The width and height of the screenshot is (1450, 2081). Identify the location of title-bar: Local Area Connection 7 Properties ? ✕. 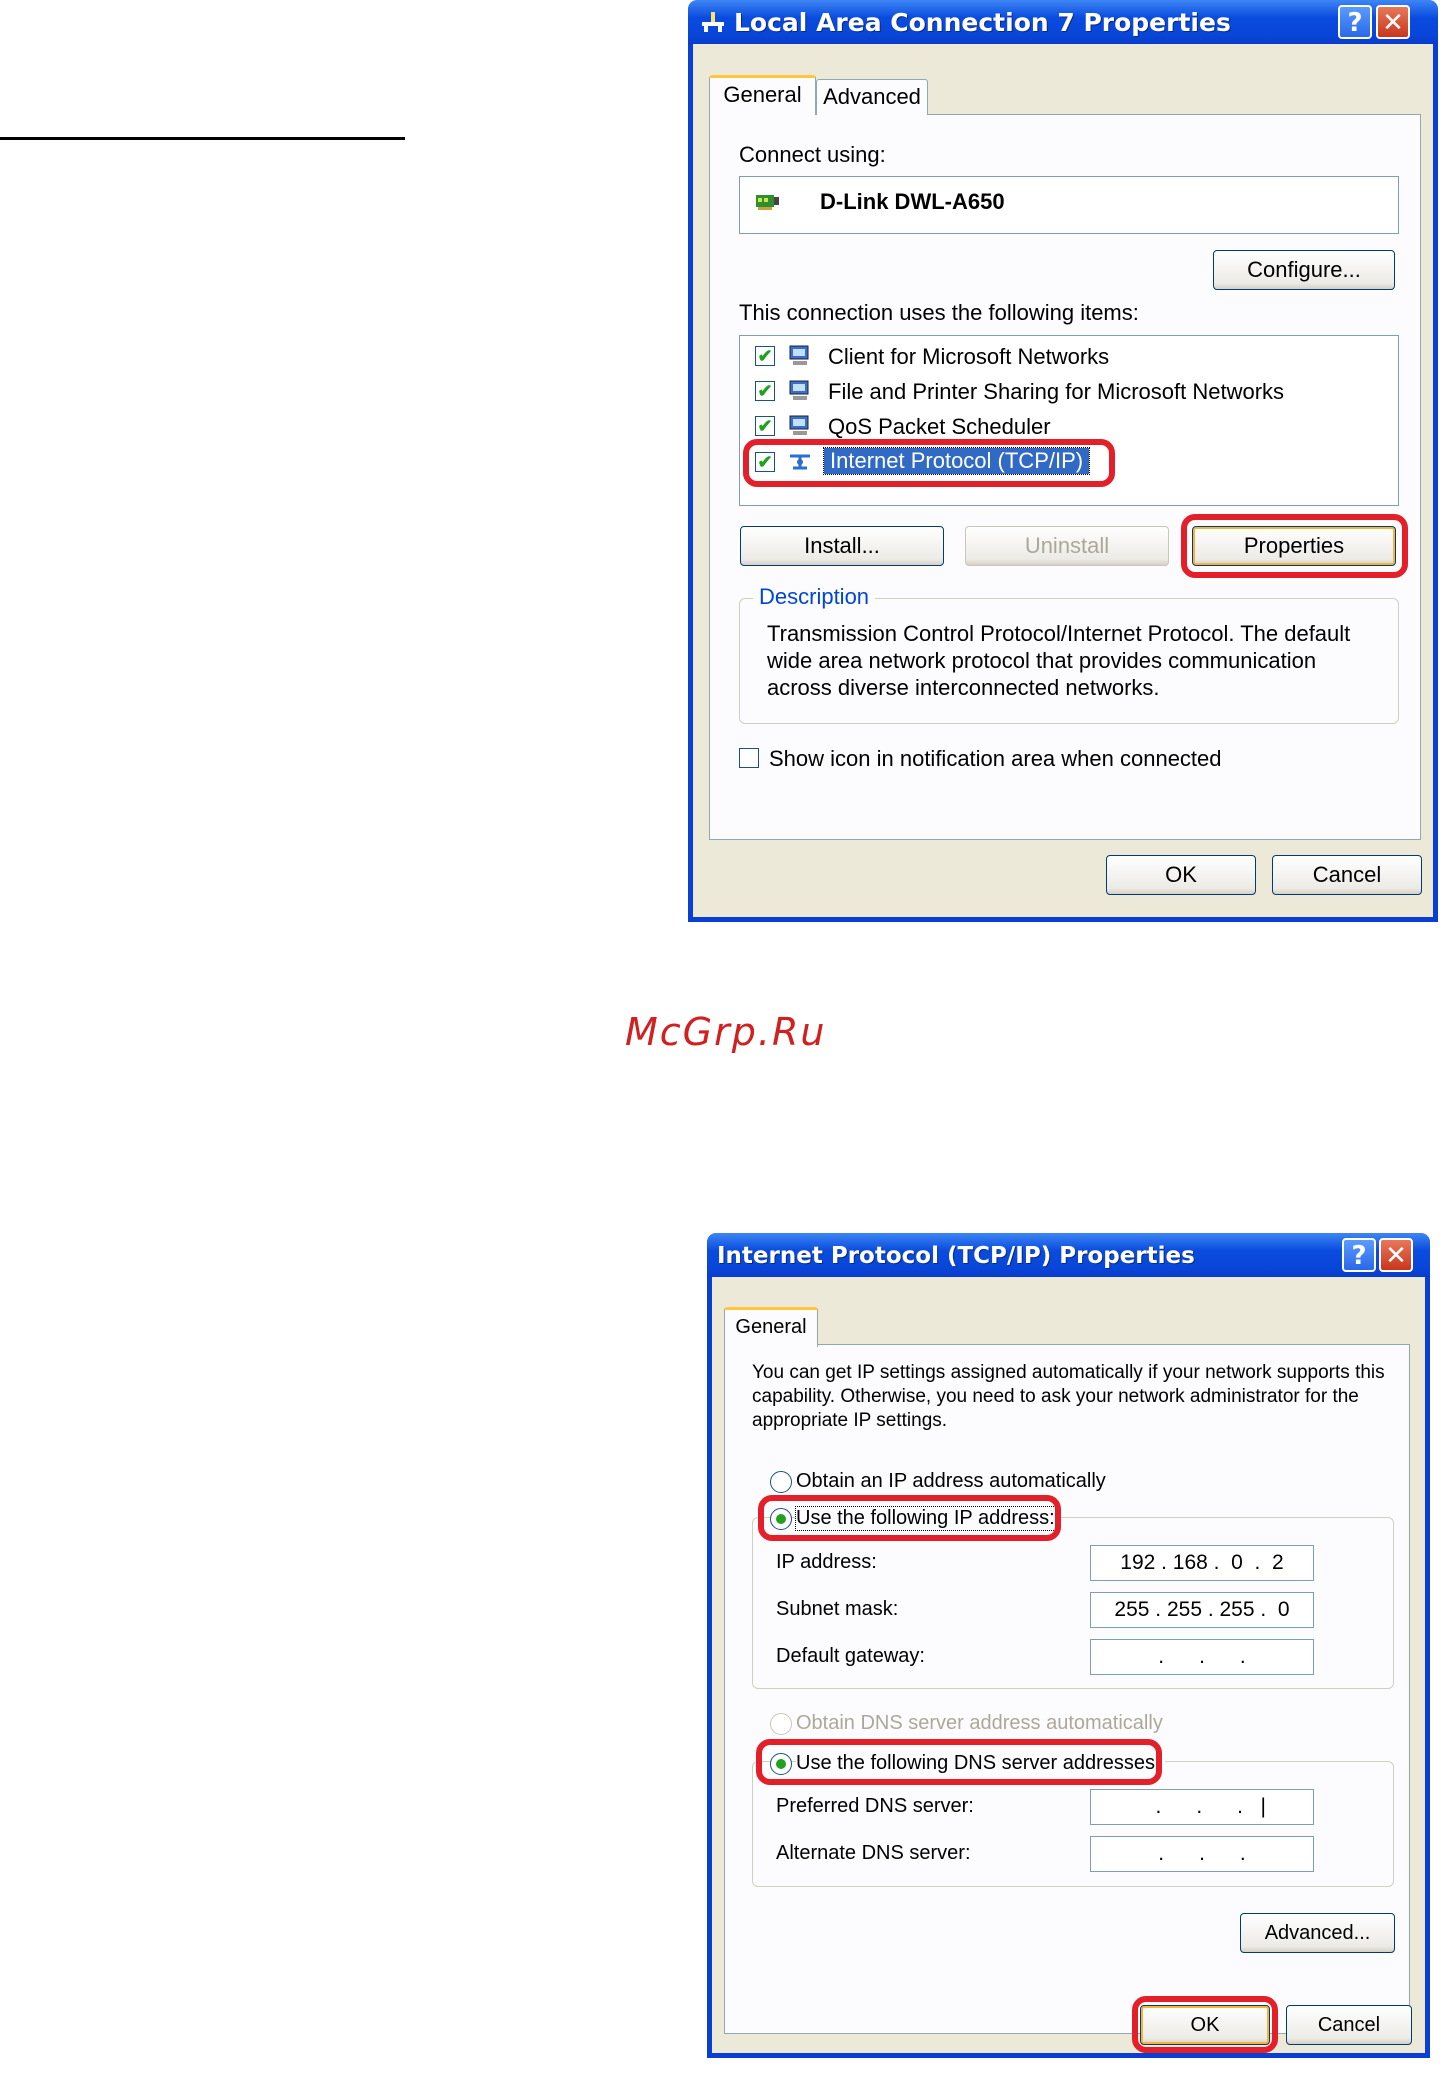
(1063, 22).